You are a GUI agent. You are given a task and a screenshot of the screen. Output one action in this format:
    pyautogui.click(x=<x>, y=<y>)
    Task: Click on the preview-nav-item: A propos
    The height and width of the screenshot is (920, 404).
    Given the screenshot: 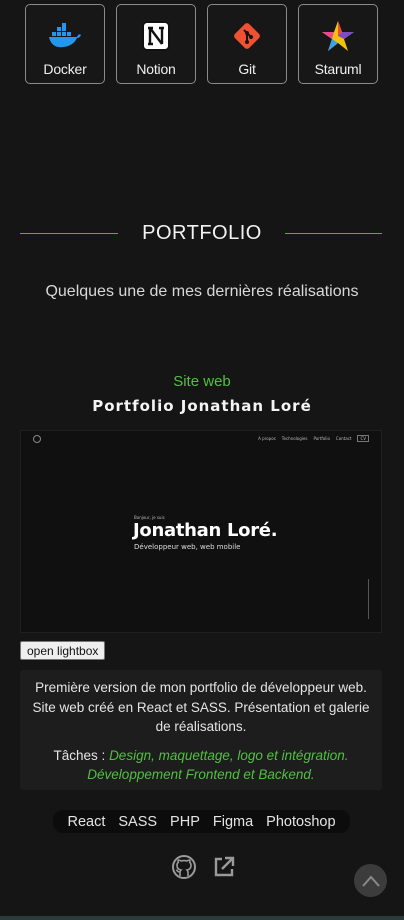 What is the action you would take?
    pyautogui.click(x=267, y=438)
    